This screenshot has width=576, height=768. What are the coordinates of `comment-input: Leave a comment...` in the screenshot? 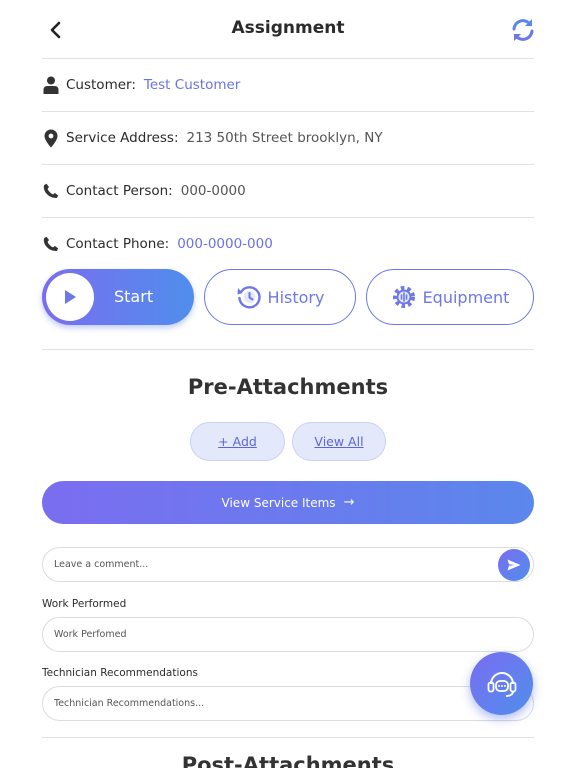 It's located at (288, 564).